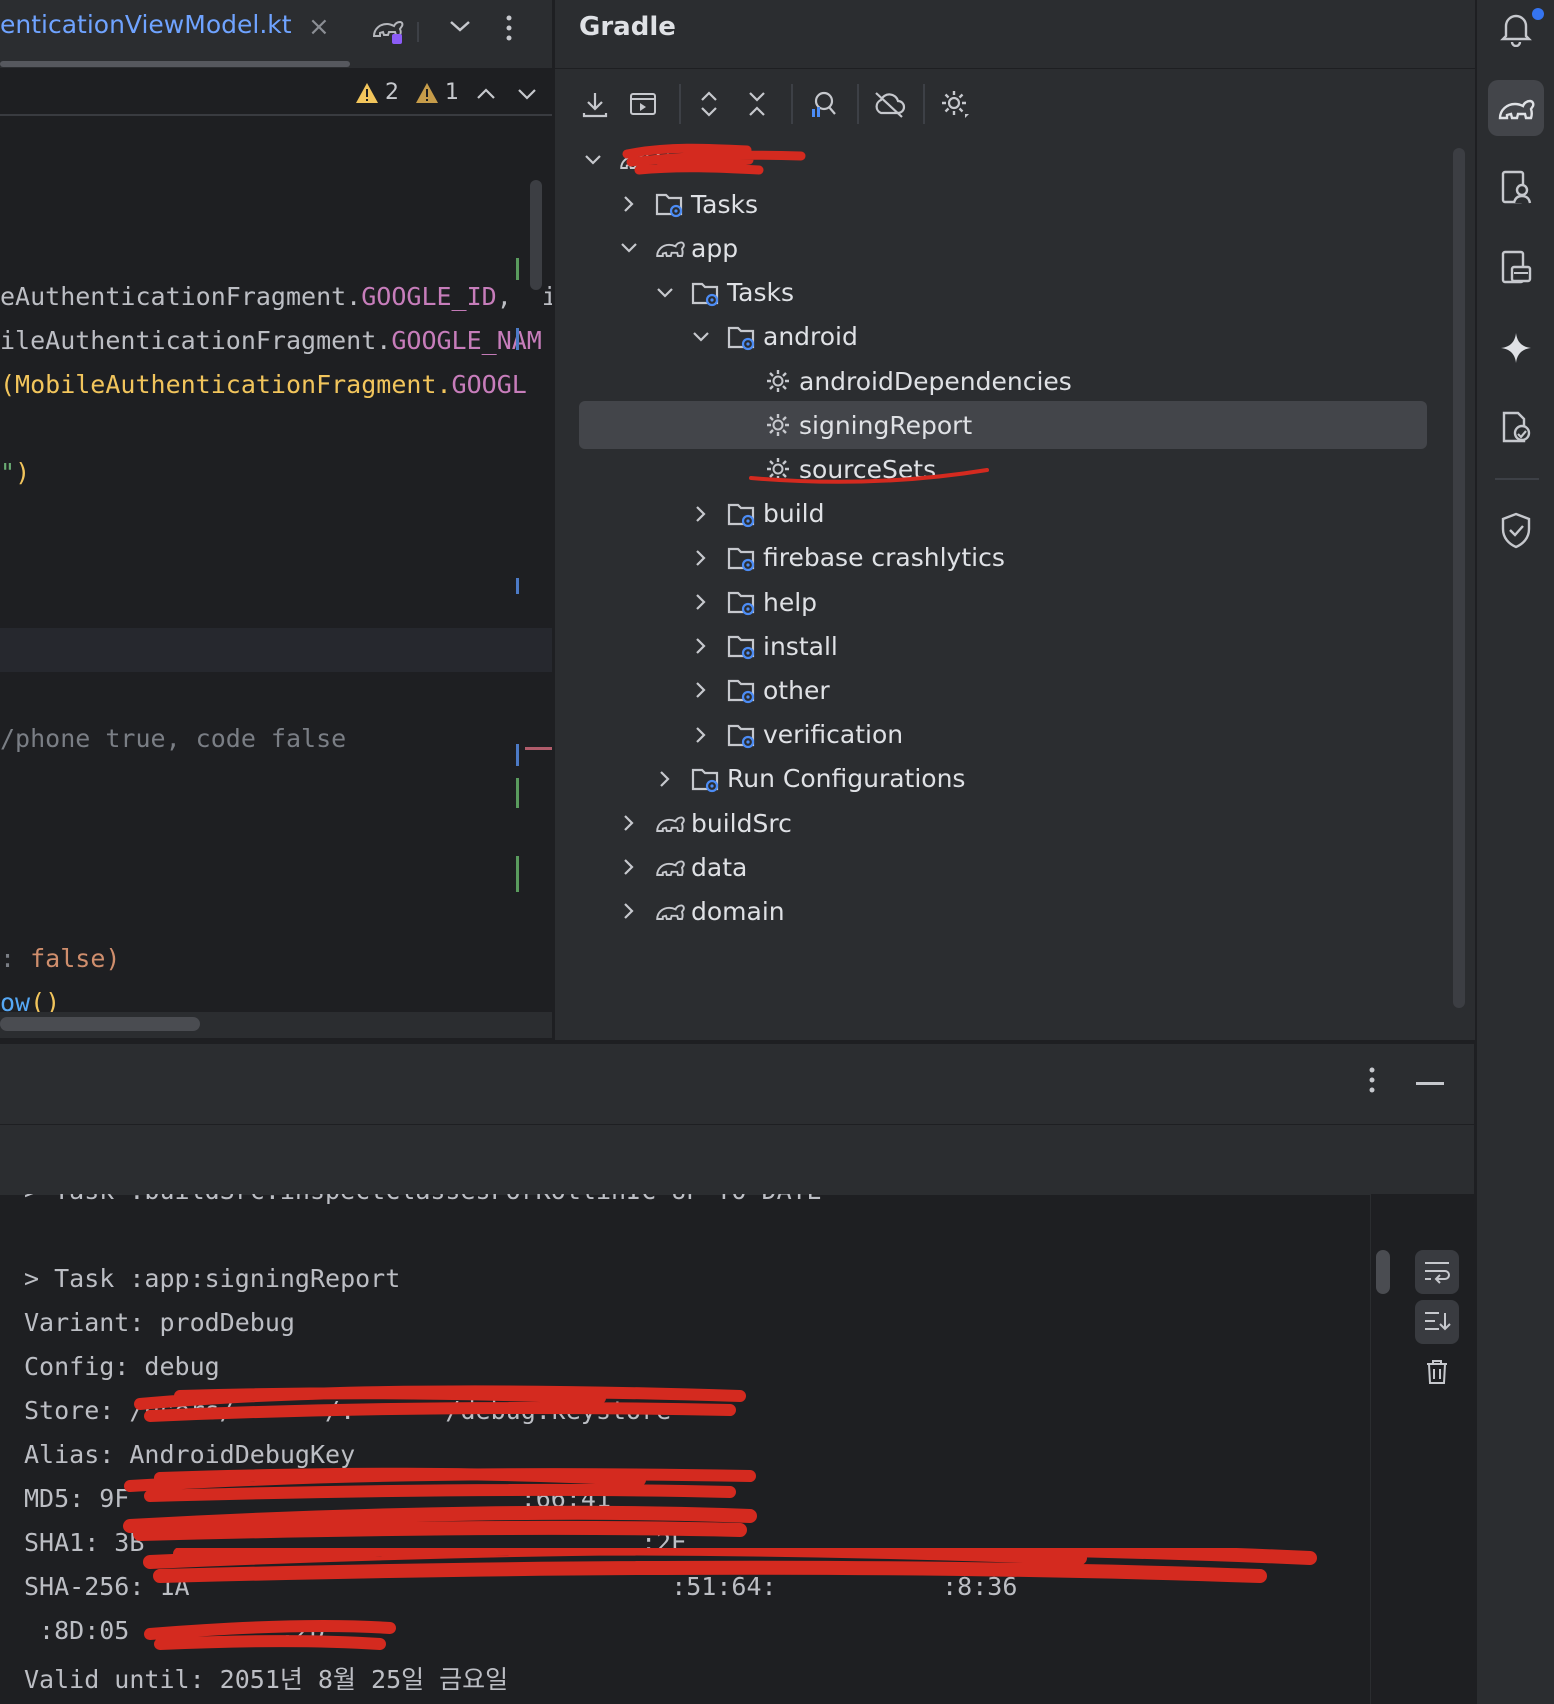 This screenshot has height=1704, width=1554. What do you see at coordinates (1459, 578) in the screenshot?
I see `gradle-tree-scrollbar` at bounding box center [1459, 578].